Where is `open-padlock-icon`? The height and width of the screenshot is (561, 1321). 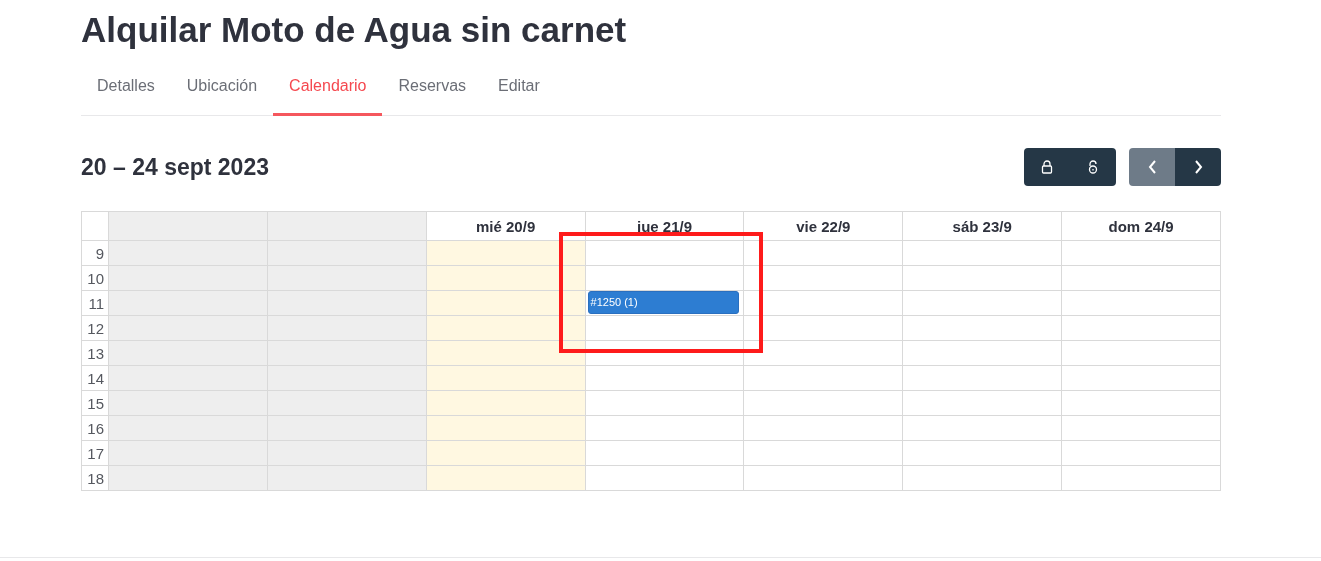
open-padlock-icon is located at coordinates (1093, 167).